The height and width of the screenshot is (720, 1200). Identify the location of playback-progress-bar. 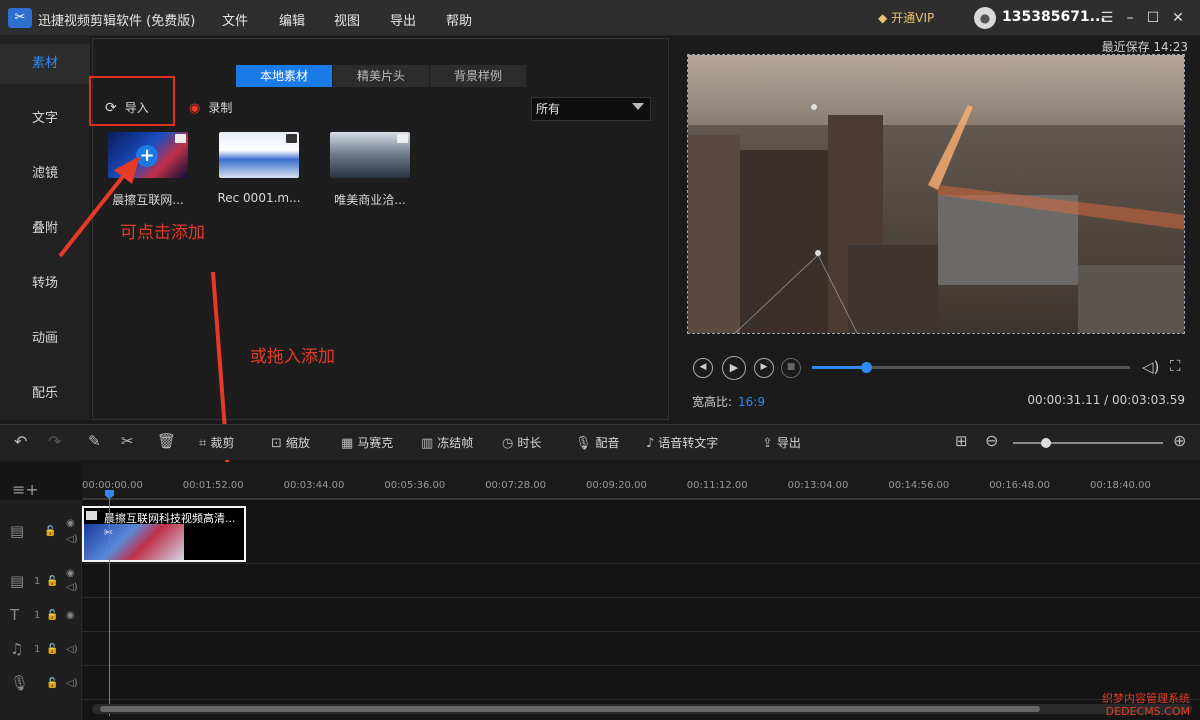
(971, 367).